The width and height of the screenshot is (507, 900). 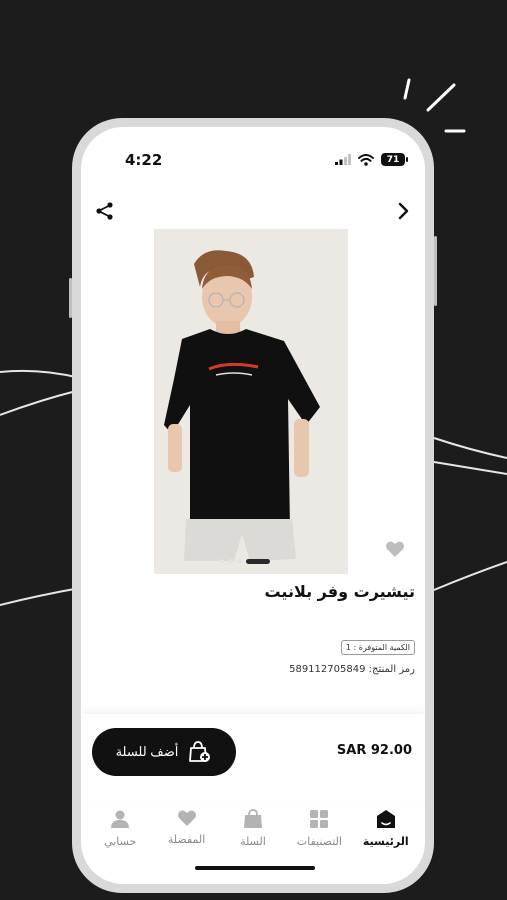 I want to click on phone-power-button, so click(x=435, y=271).